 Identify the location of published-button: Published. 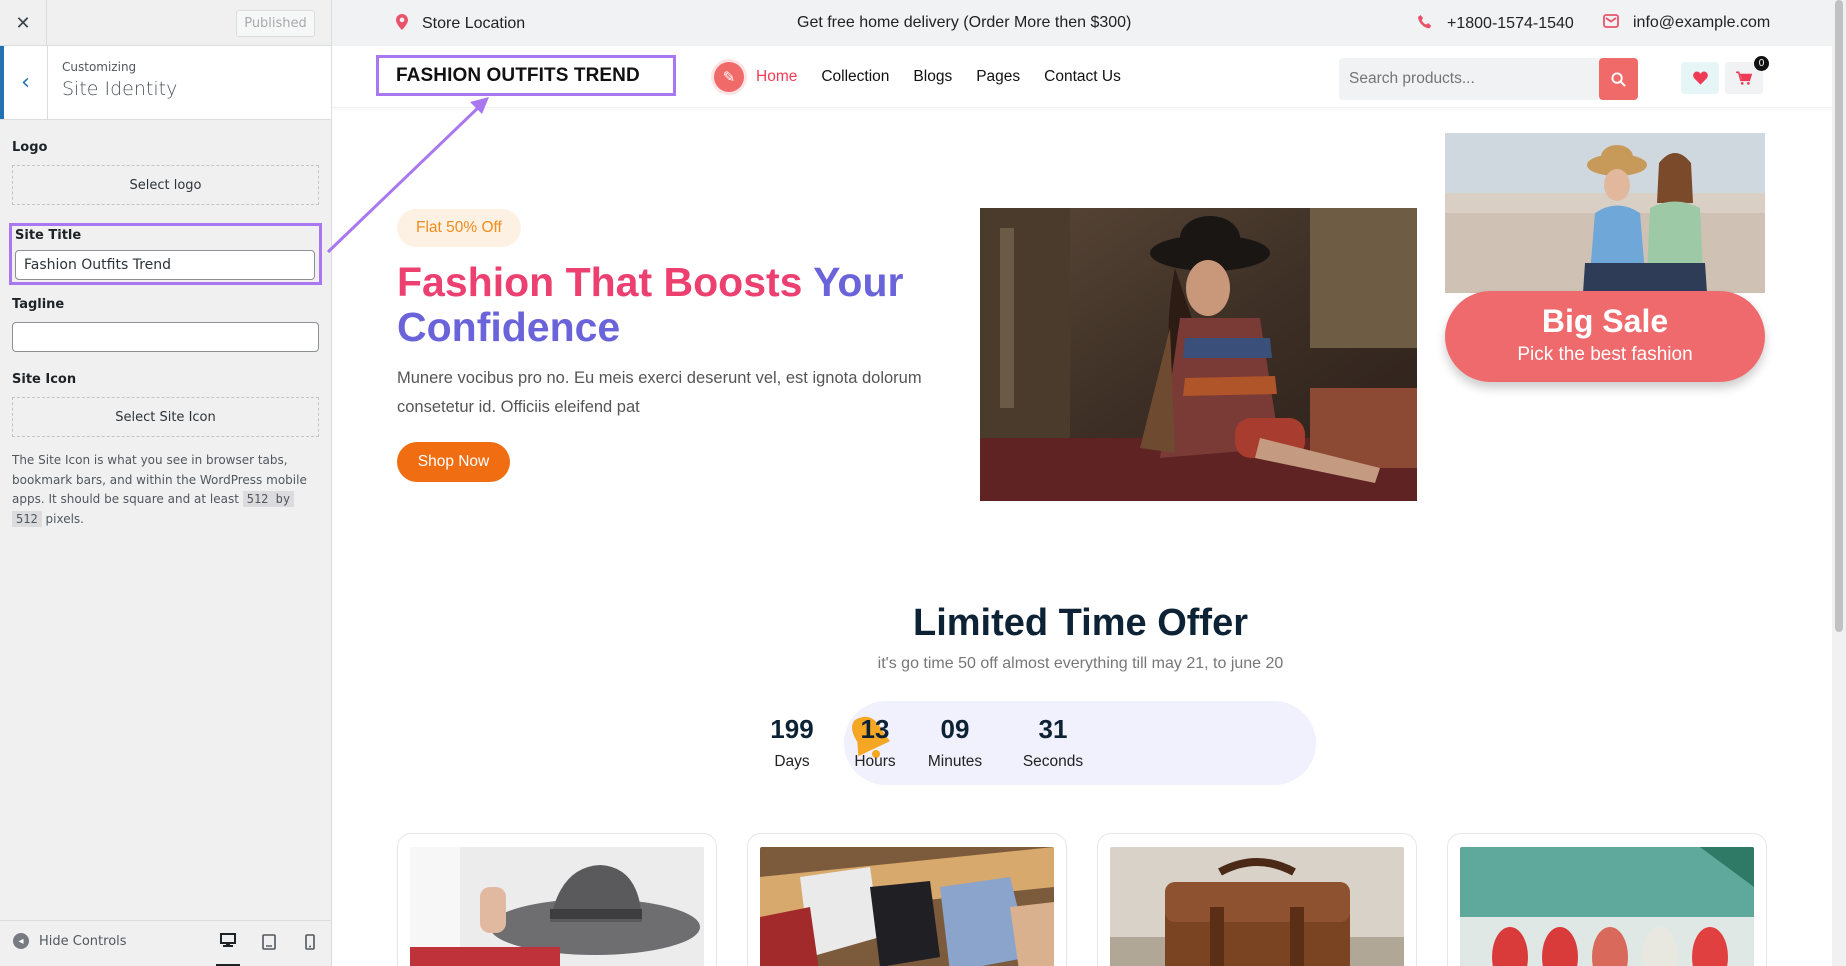
(275, 23).